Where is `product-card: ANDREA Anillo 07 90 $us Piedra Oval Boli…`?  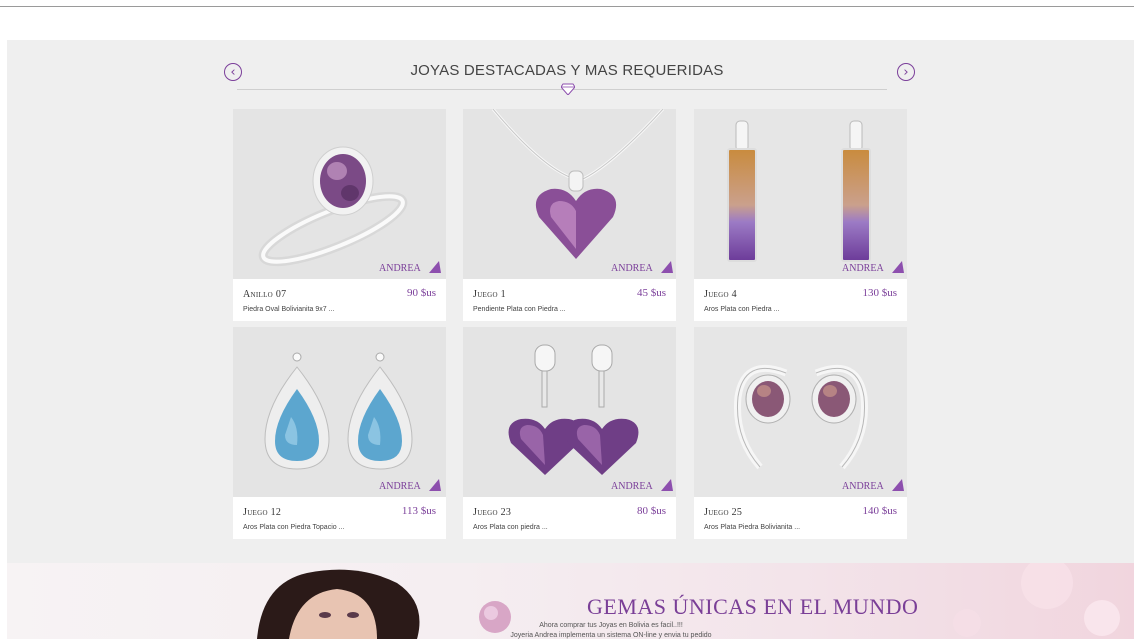
product-card: ANDREA Anillo 07 90 $us Piedra Oval Boli… is located at coordinates (339, 215).